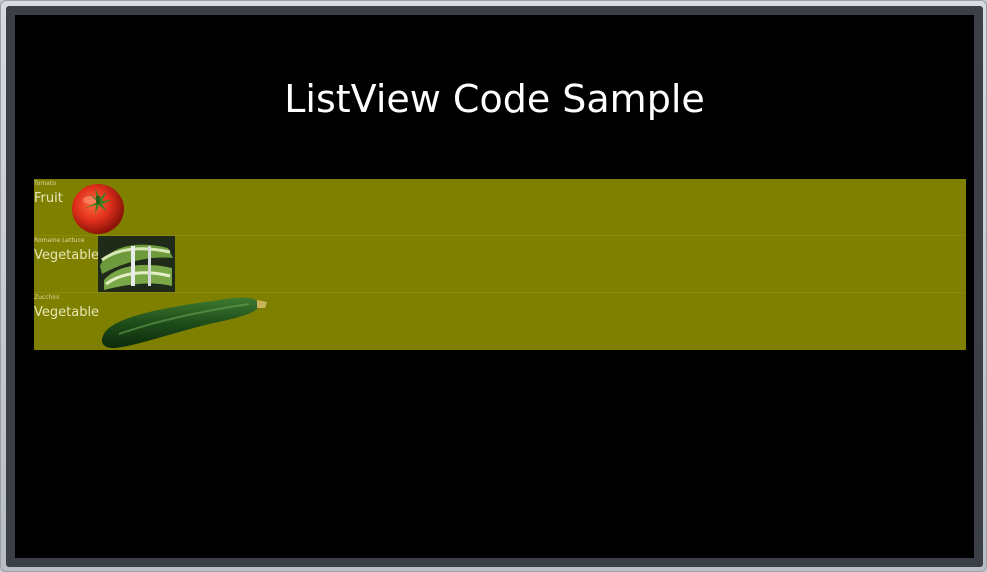 Image resolution: width=987 pixels, height=572 pixels. What do you see at coordinates (494, 99) in the screenshot?
I see `page-title: ListView Code Sample` at bounding box center [494, 99].